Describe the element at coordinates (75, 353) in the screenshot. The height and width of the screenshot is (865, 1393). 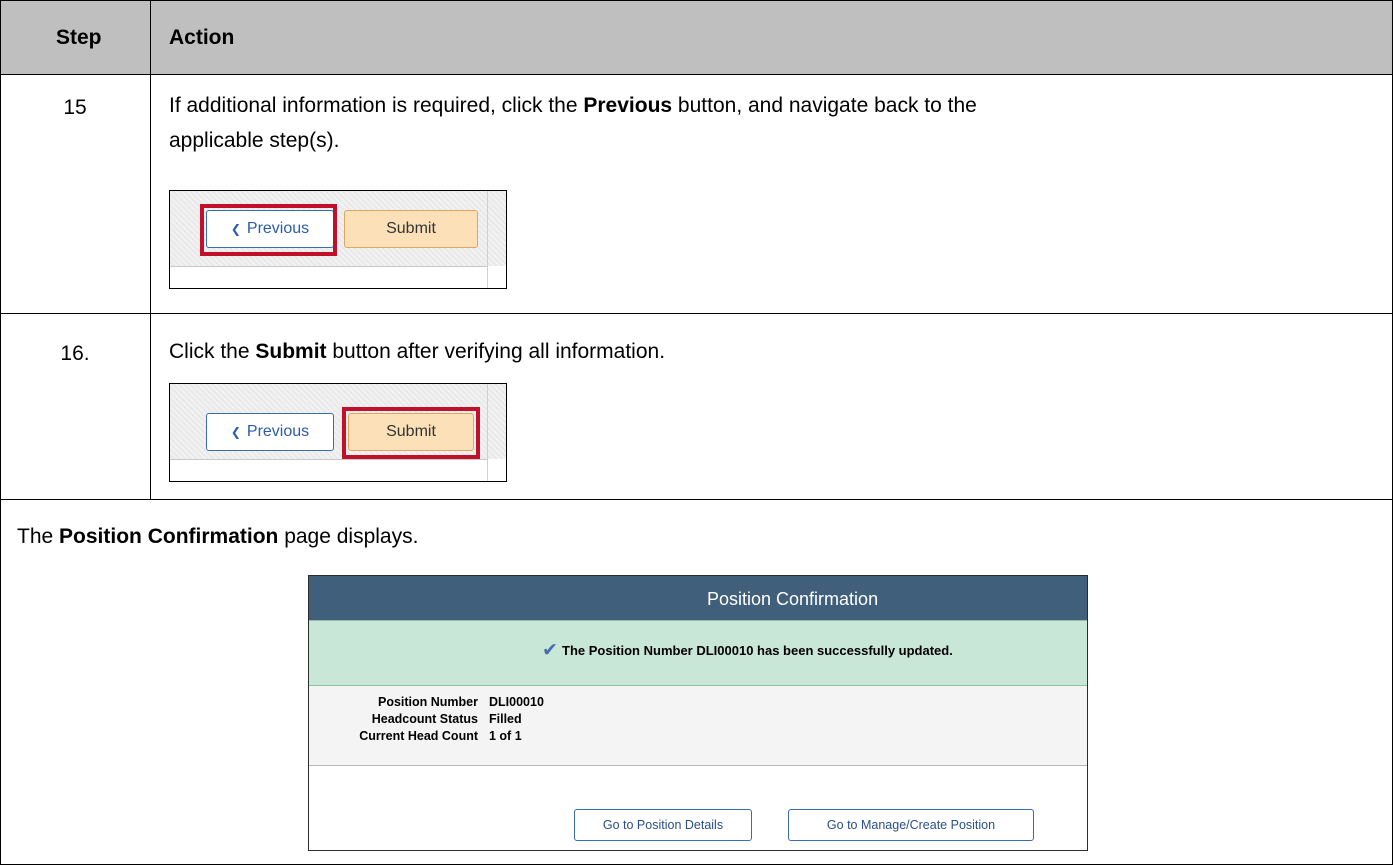
I see `step-number: 16.` at that location.